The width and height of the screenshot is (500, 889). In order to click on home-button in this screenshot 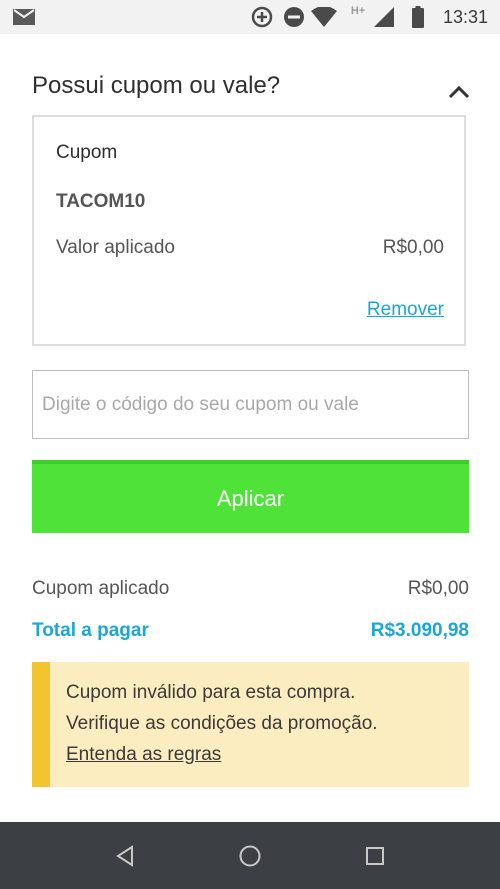, I will do `click(250, 855)`.